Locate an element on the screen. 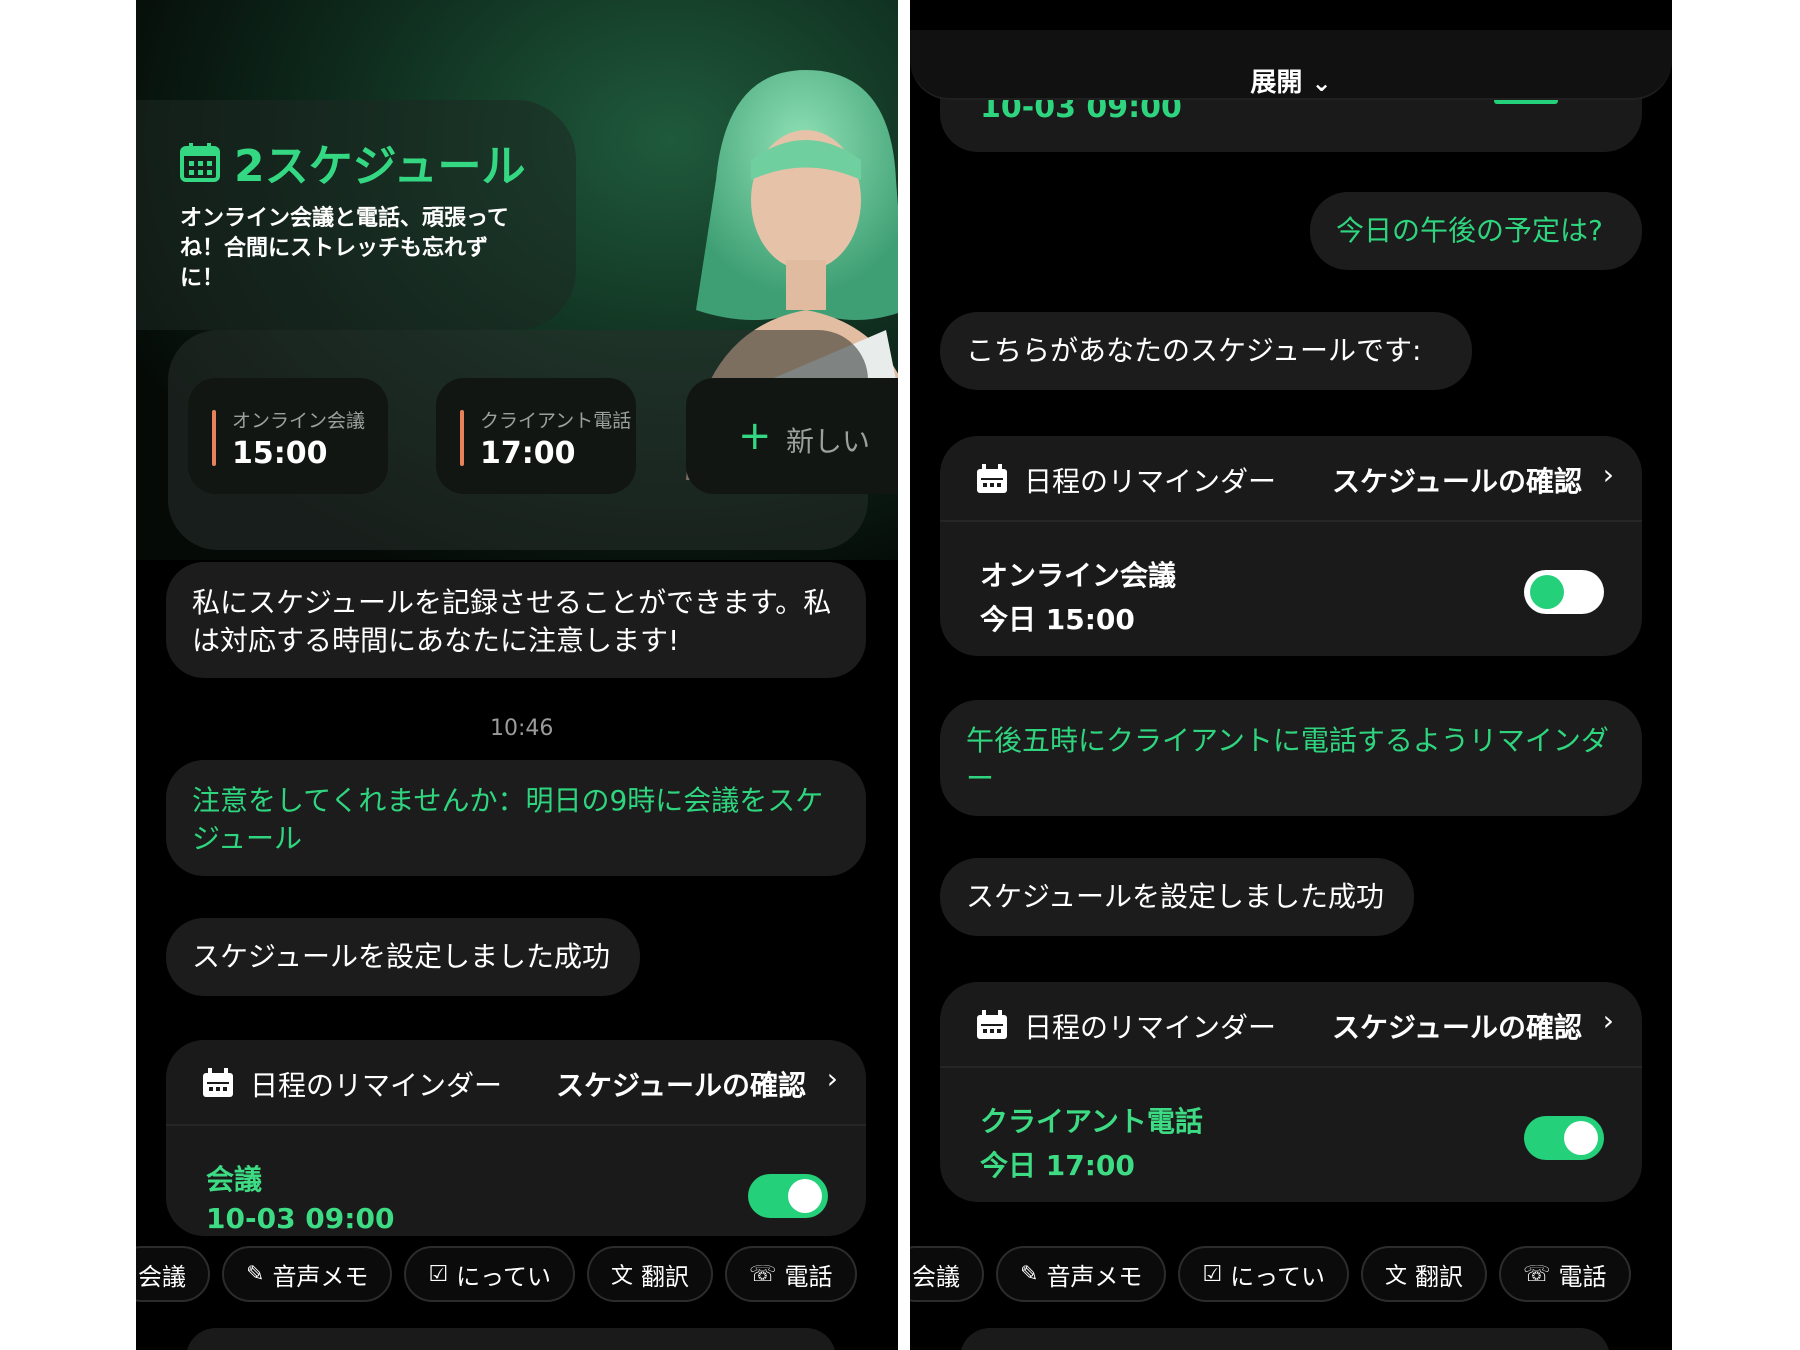 Image resolution: width=1800 pixels, height=1350 pixels. user-message: 注意をしてくれませんか：明日の9時に会議をスケジュール is located at coordinates (516, 818).